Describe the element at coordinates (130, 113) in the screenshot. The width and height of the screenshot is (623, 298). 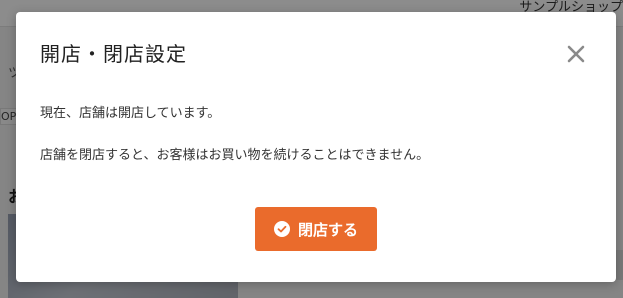
I see `store-status-message: 現在、店舗は開店しています。` at that location.